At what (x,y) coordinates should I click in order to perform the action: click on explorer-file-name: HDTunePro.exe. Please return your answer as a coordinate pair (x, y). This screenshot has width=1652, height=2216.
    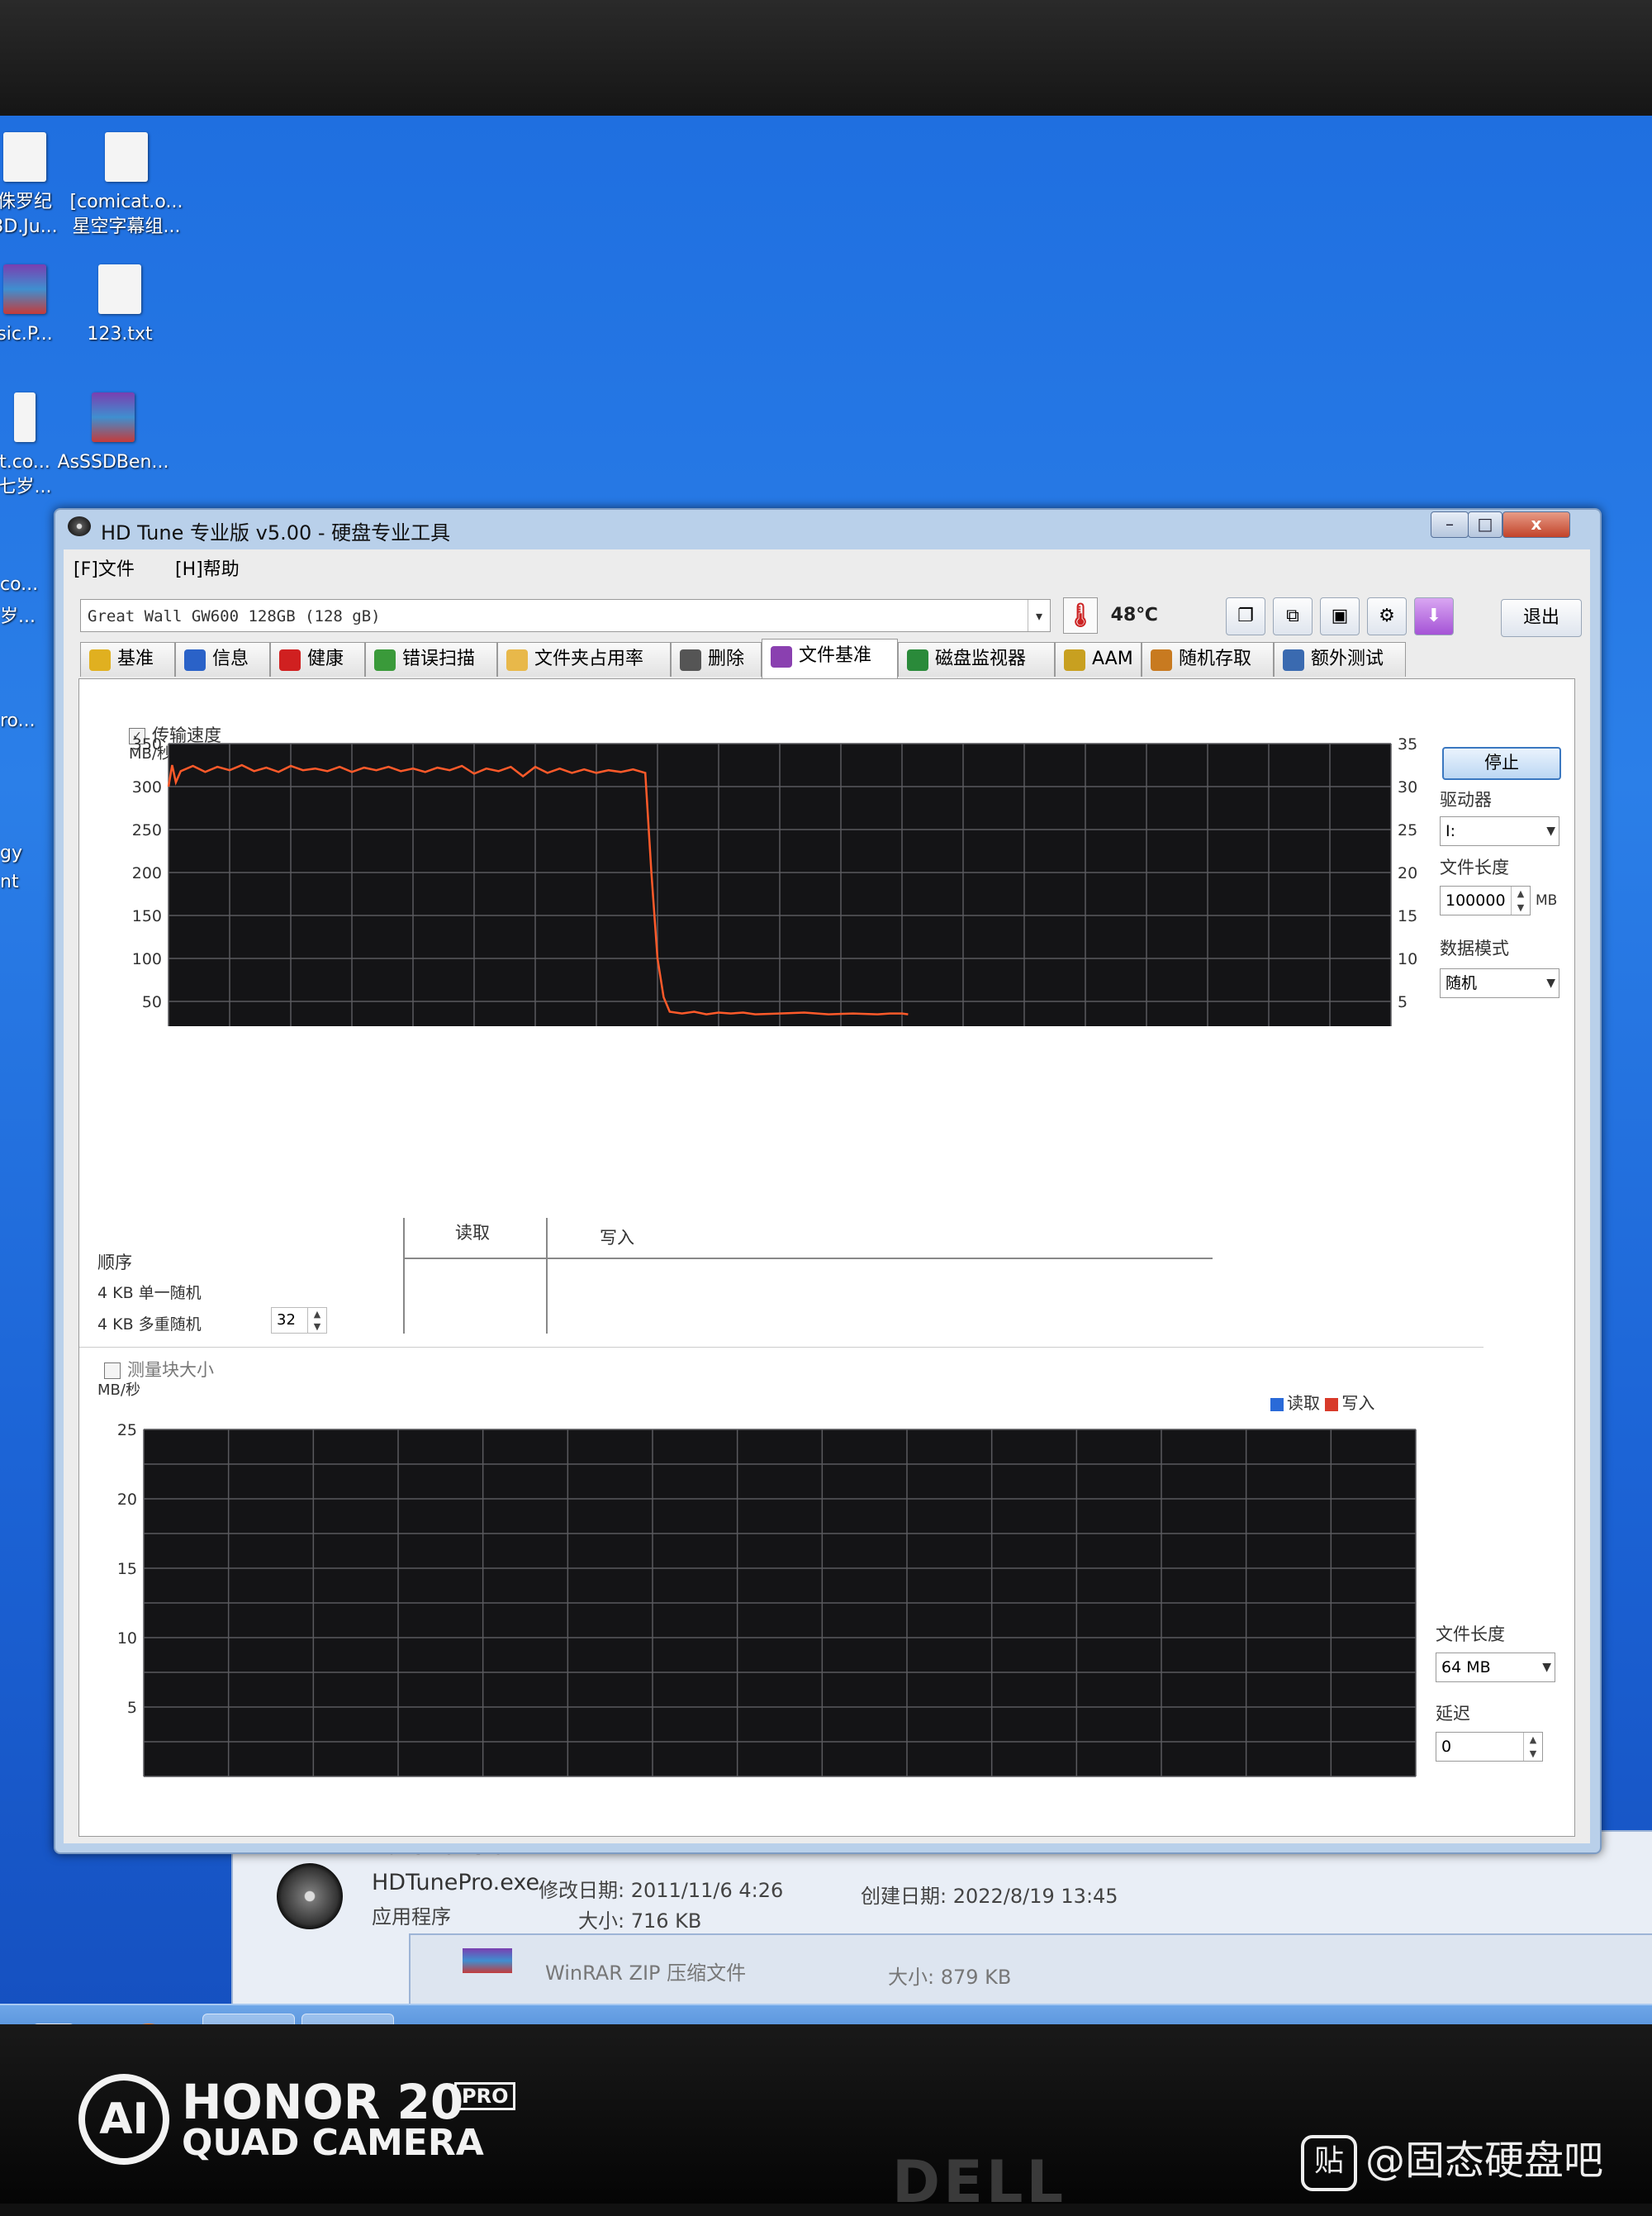
    Looking at the image, I should click on (455, 1883).